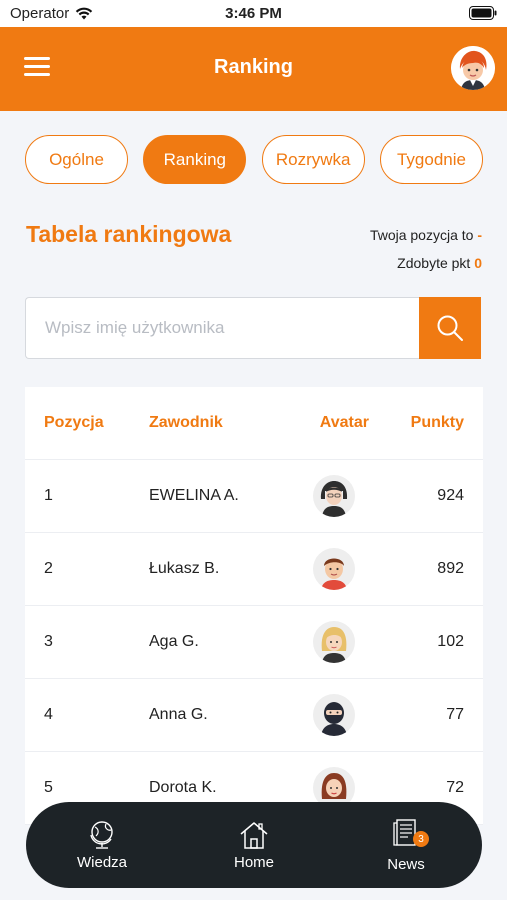  I want to click on search-input, so click(222, 328).